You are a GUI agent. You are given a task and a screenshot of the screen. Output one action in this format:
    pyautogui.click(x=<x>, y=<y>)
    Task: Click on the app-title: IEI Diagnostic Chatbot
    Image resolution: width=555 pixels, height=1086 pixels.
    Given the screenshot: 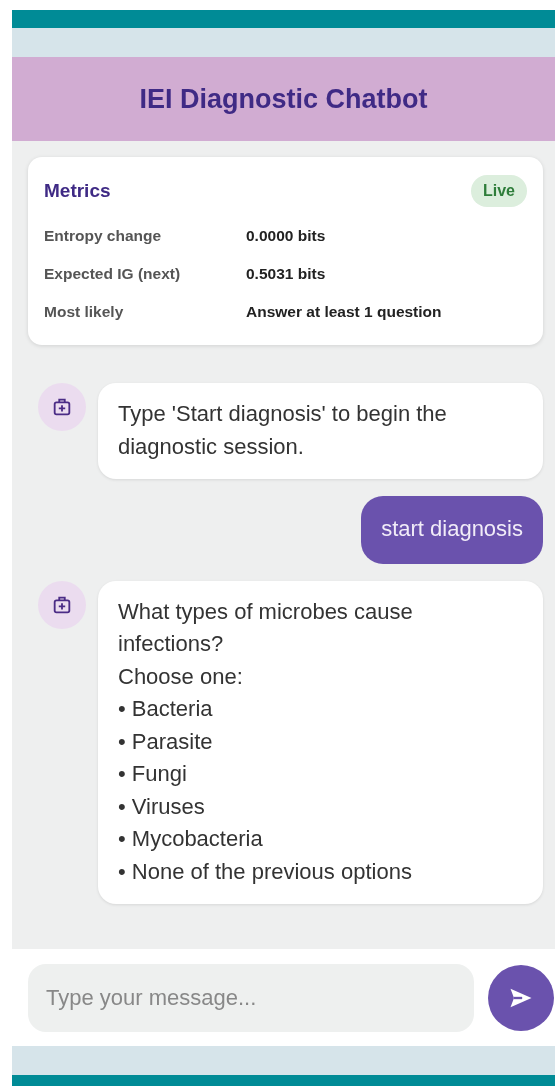 What is the action you would take?
    pyautogui.click(x=283, y=99)
    